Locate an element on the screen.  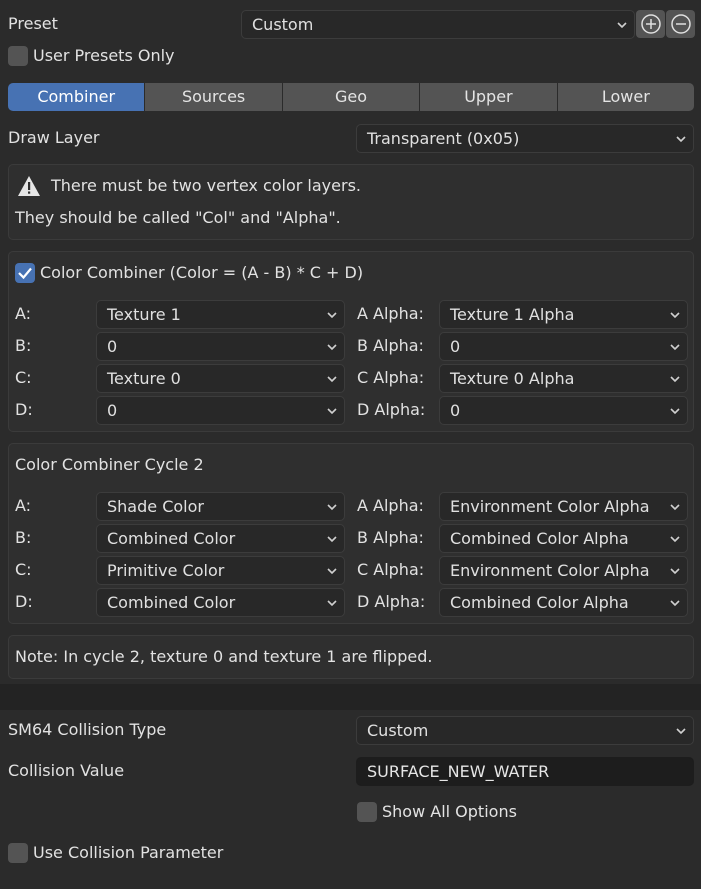
c2-row-b-label: B: is located at coordinates (23, 537).